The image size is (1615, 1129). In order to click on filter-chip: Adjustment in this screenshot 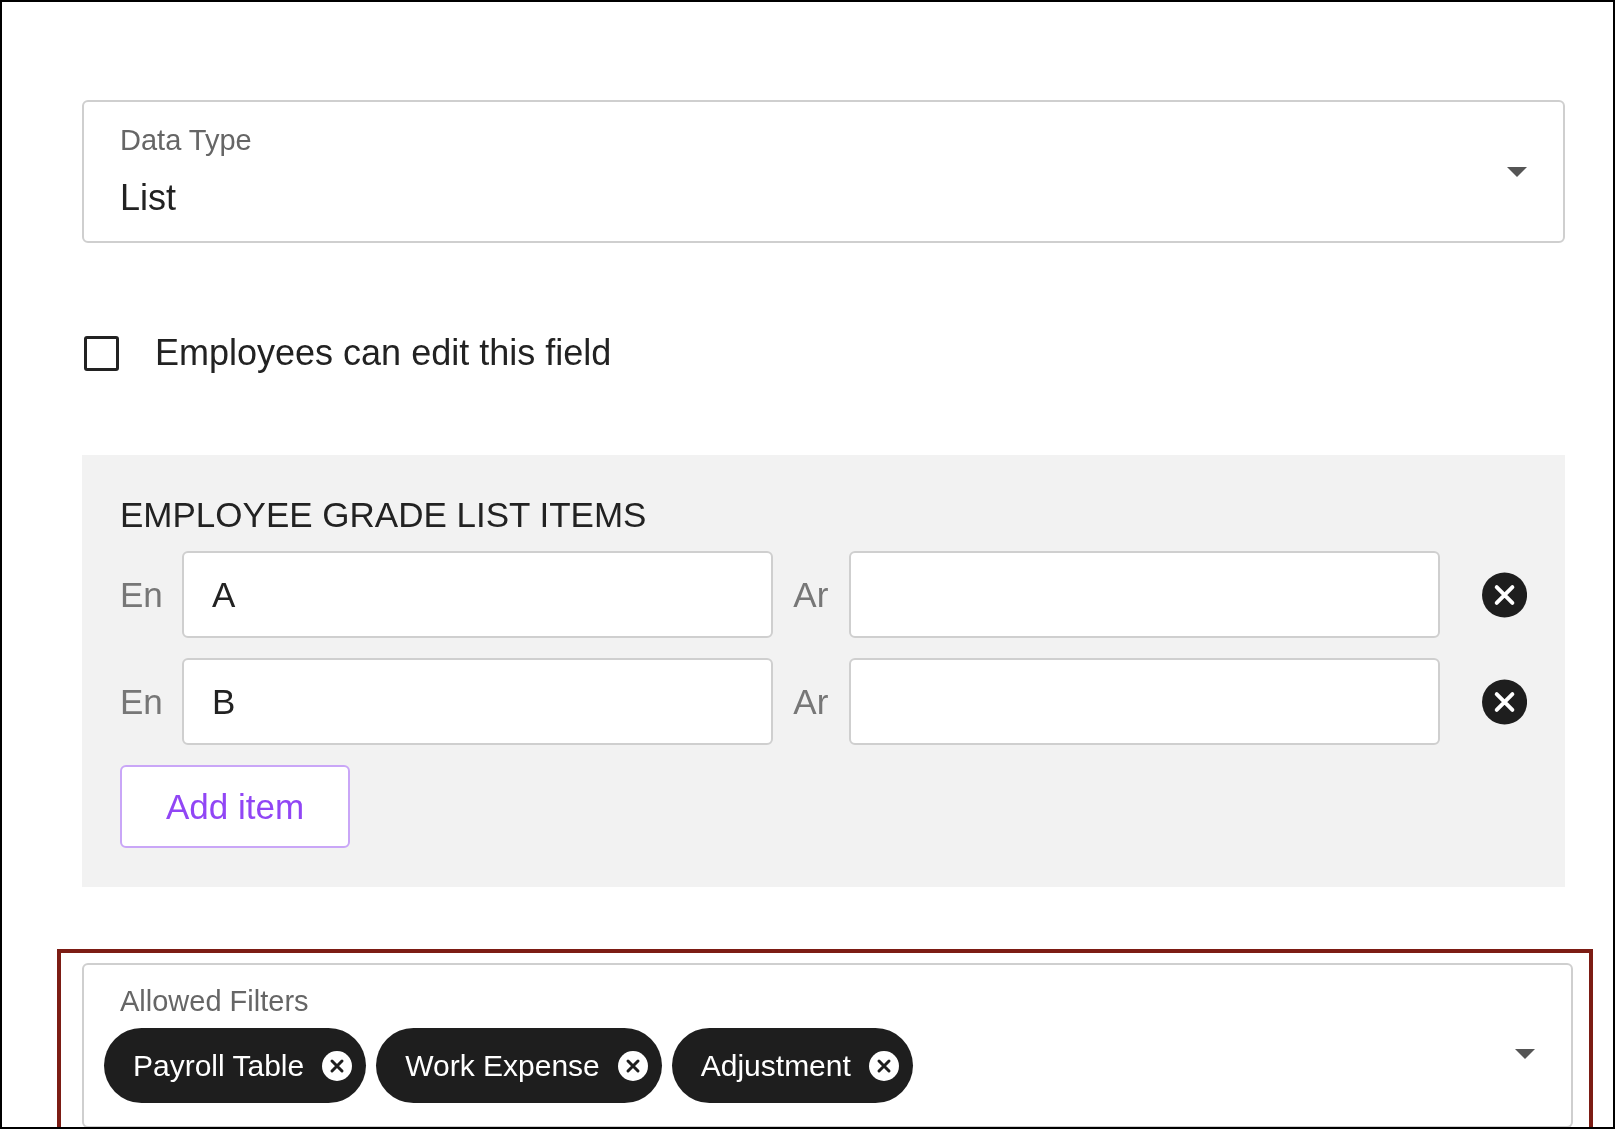, I will do `click(792, 1065)`.